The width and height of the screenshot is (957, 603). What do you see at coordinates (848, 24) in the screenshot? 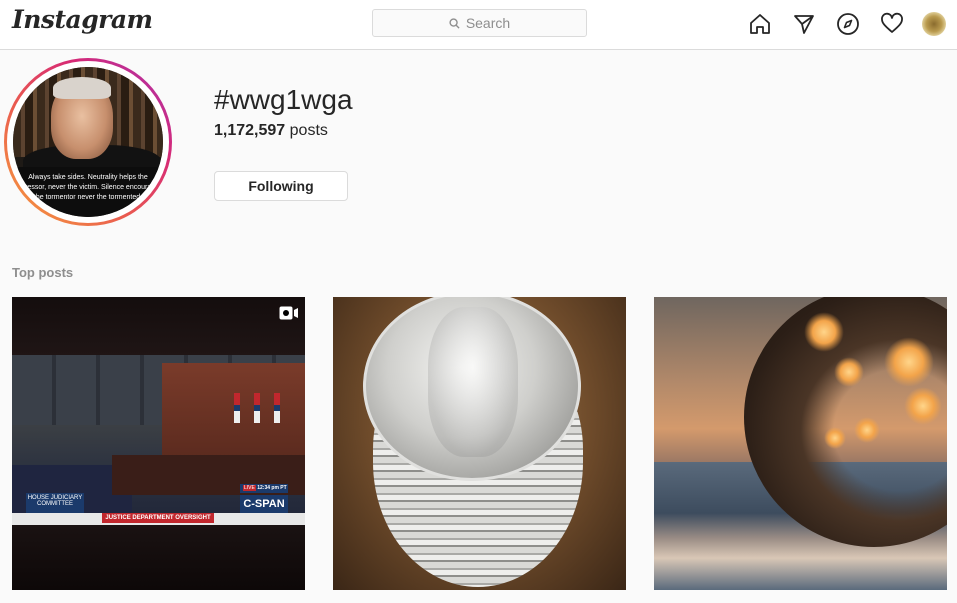
I see `explore-compass-icon` at bounding box center [848, 24].